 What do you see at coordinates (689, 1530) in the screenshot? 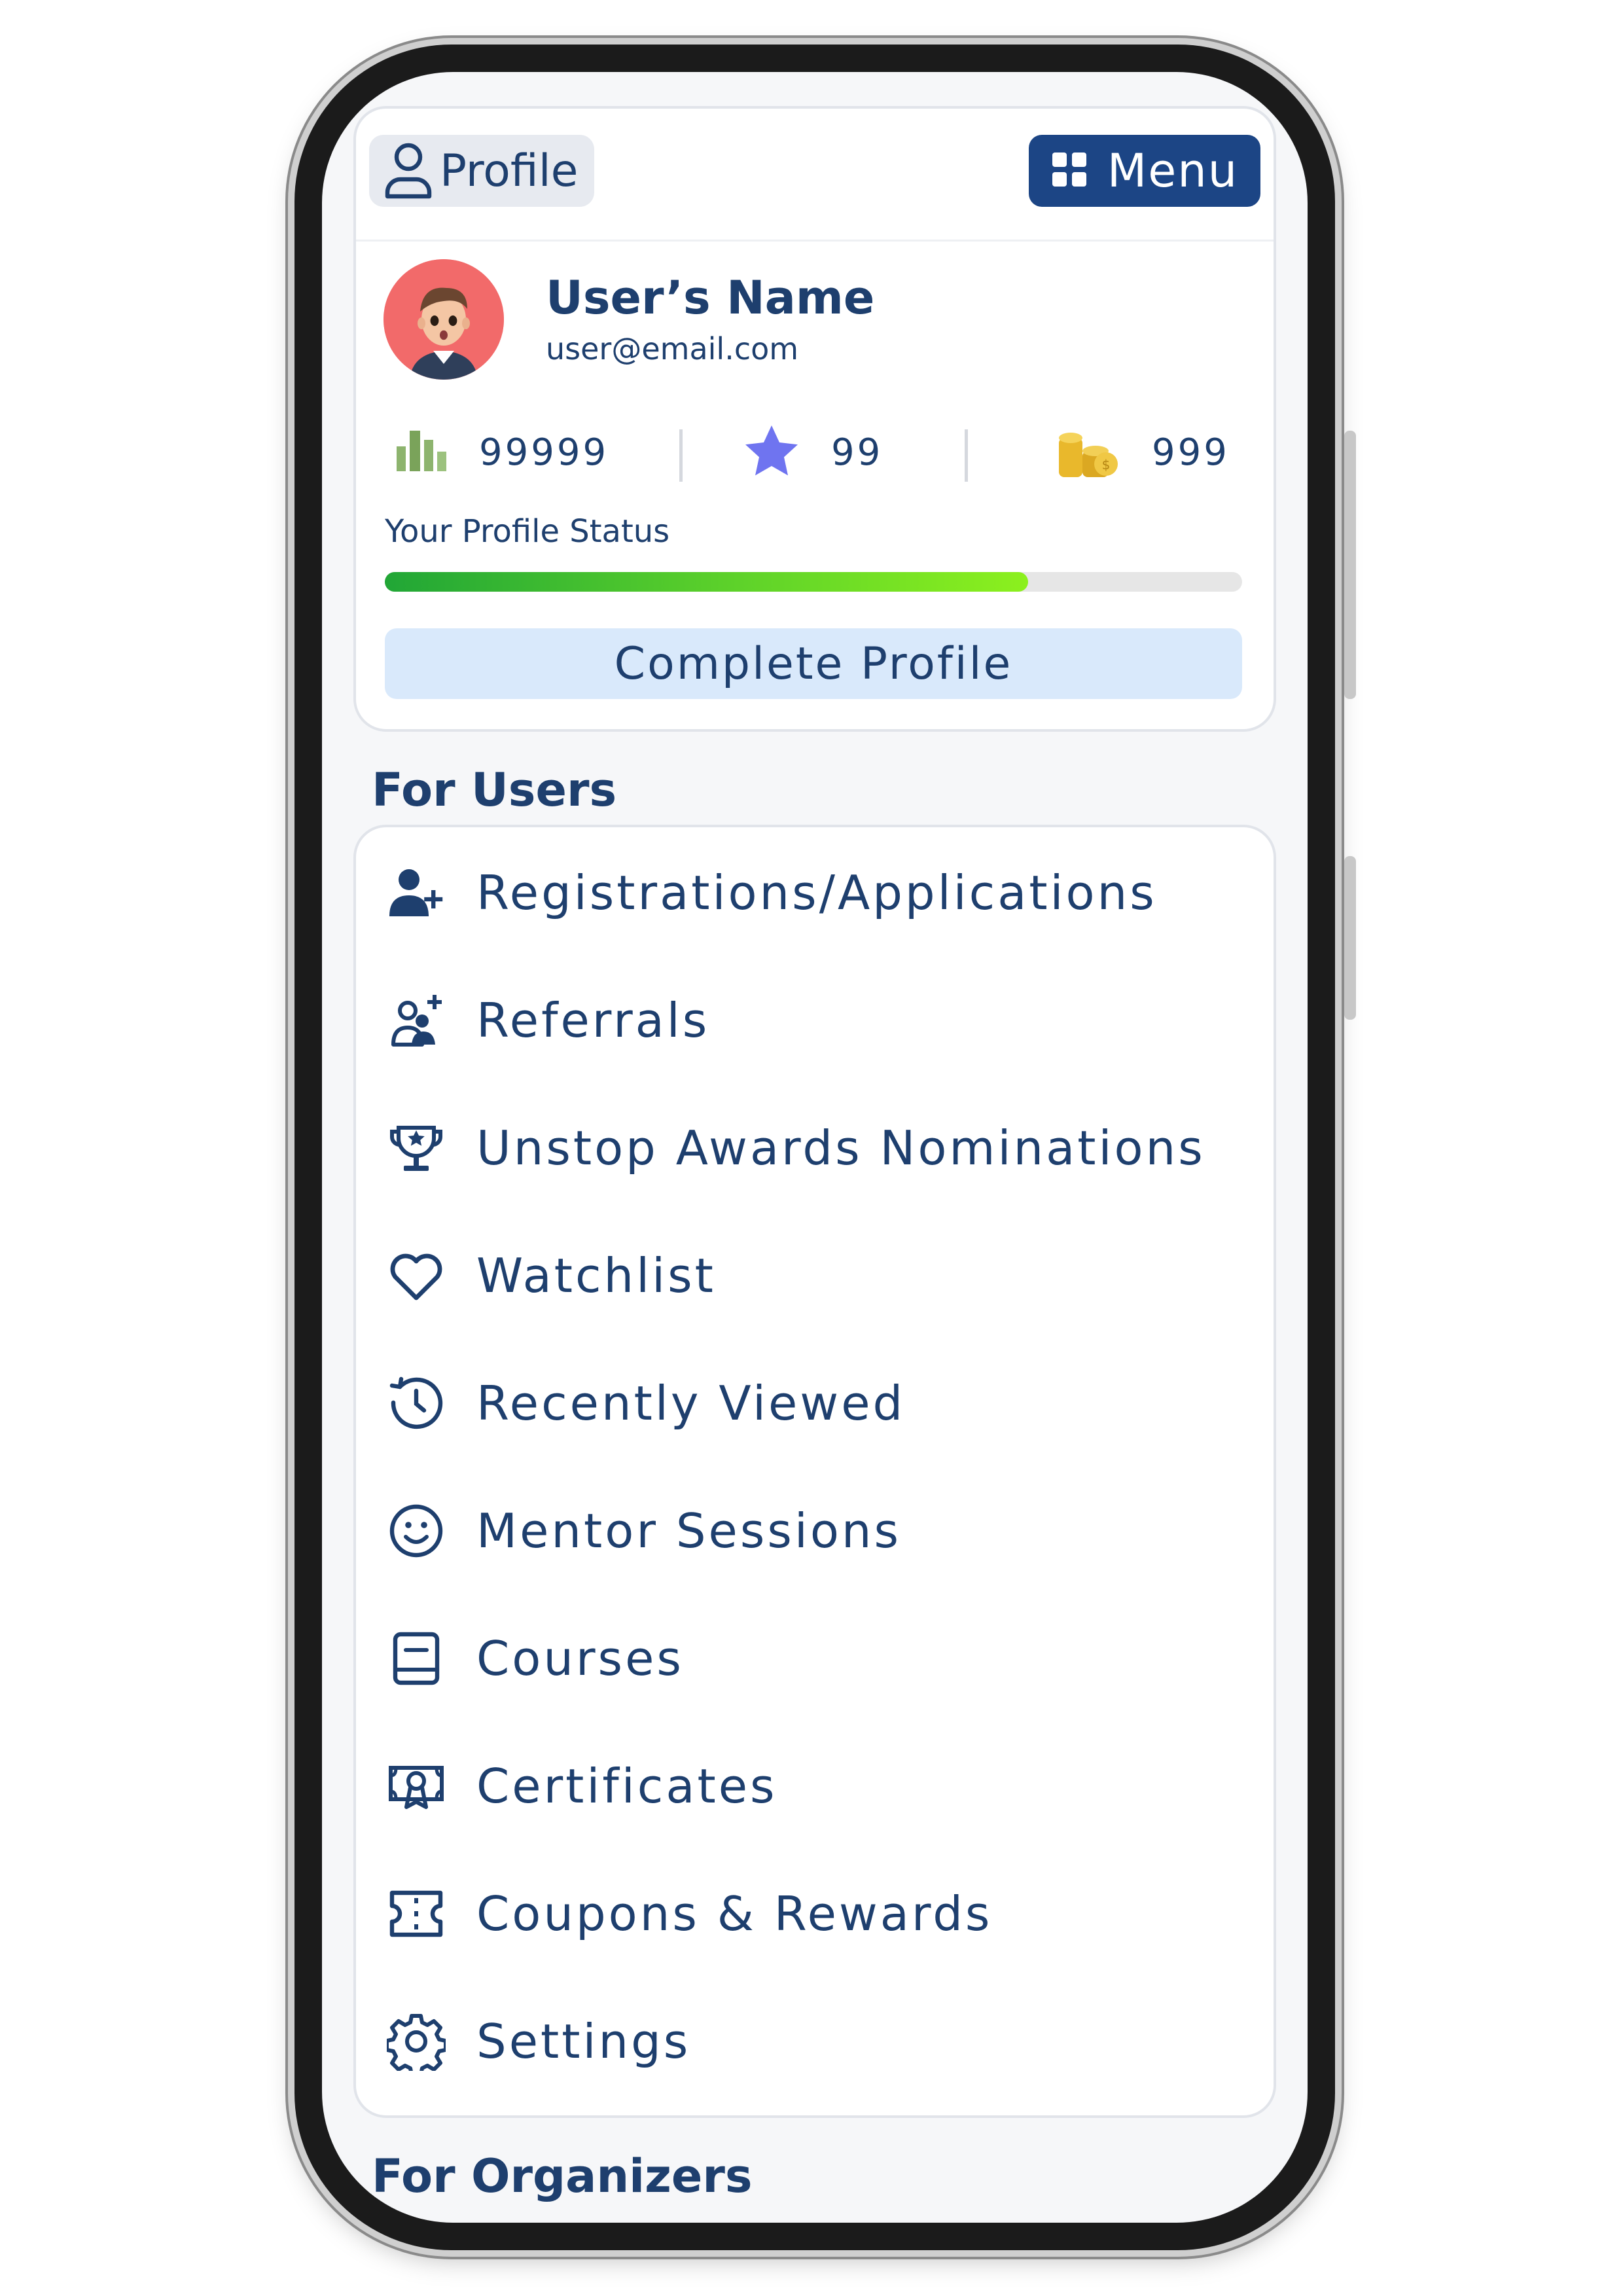
I see `menu-item-label: Mentor Sessions` at bounding box center [689, 1530].